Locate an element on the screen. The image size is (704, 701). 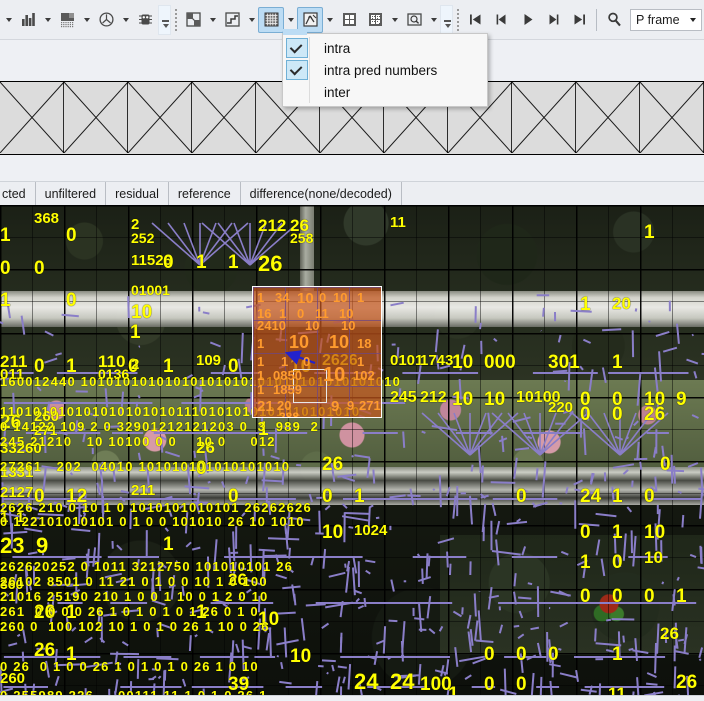
selected-region-number: 18 is located at coordinates (364, 343).